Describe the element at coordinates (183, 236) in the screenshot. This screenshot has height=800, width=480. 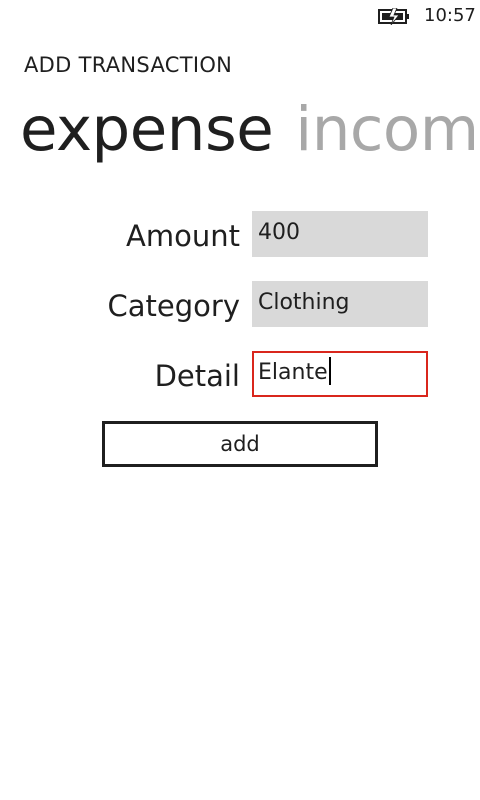
I see `amount-label: Amount` at that location.